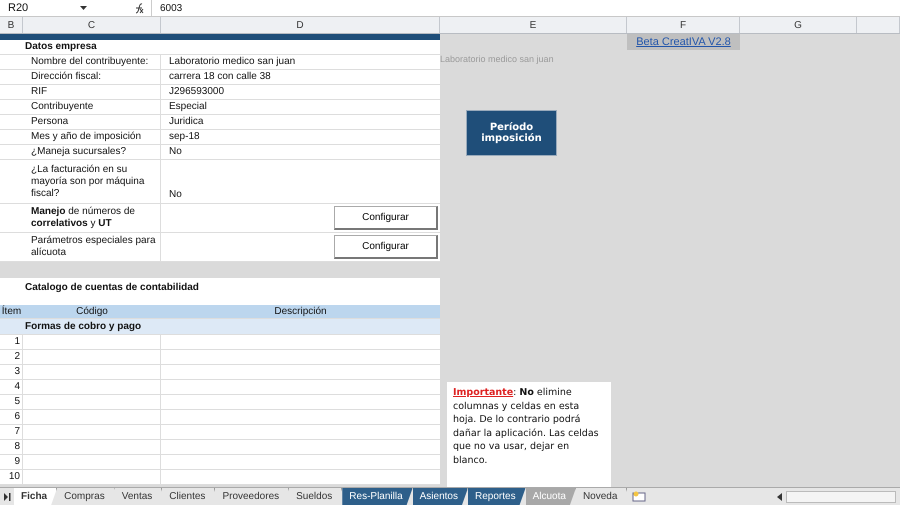 This screenshot has height=505, width=900. I want to click on field-label: RIF, so click(39, 92).